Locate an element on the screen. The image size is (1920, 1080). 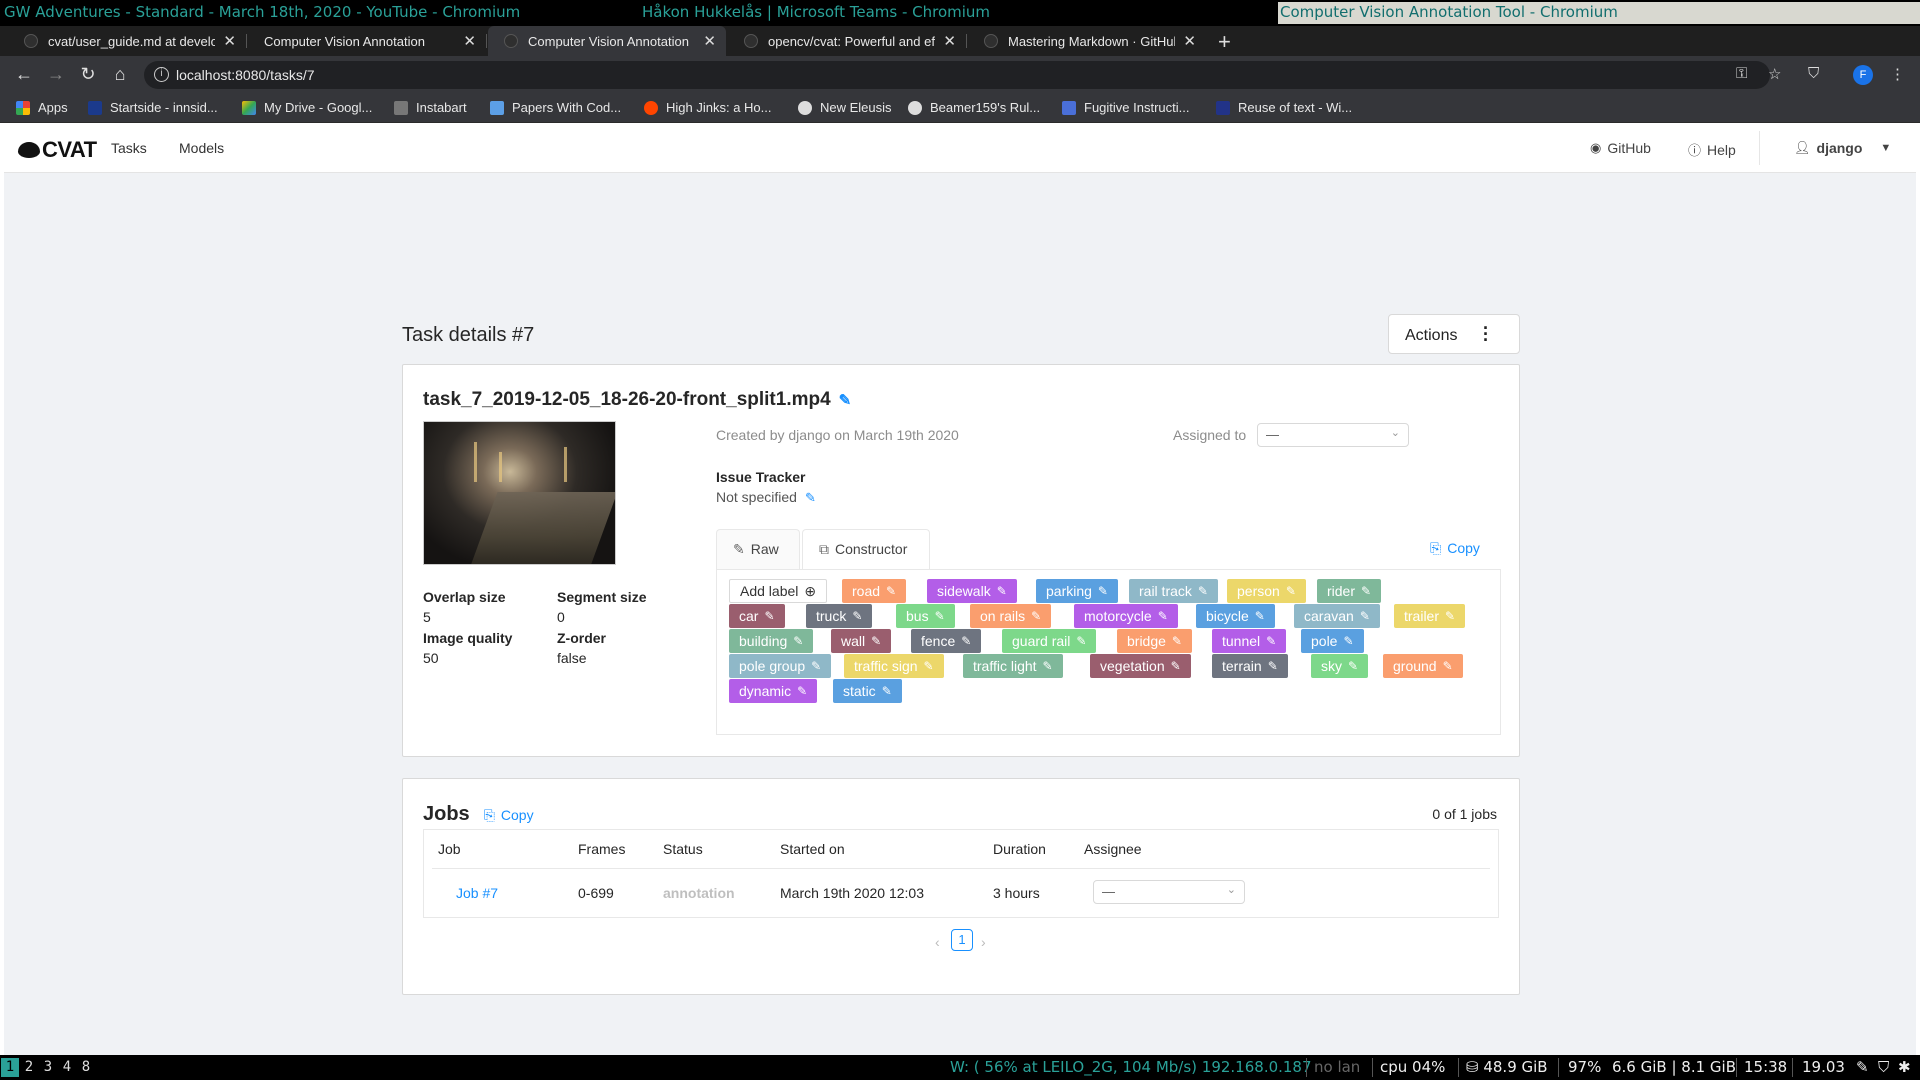
next-page-icon: › is located at coordinates (983, 942).